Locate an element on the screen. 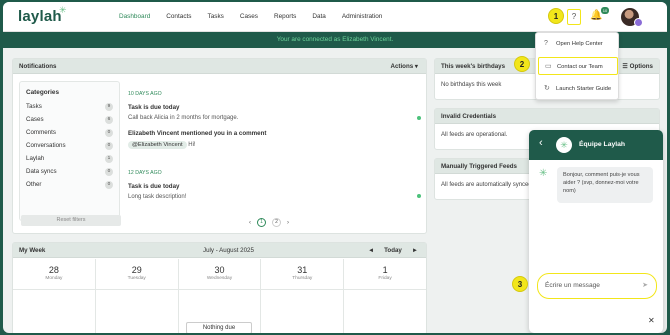  day-number: 30 is located at coordinates (219, 270).